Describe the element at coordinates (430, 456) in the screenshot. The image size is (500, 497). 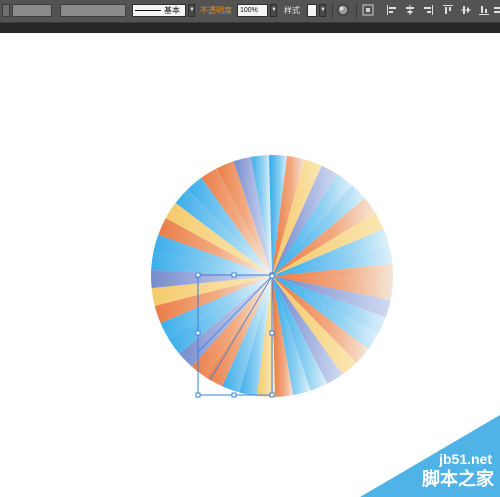
I see `watermark: jb51.net 脚本之家` at that location.